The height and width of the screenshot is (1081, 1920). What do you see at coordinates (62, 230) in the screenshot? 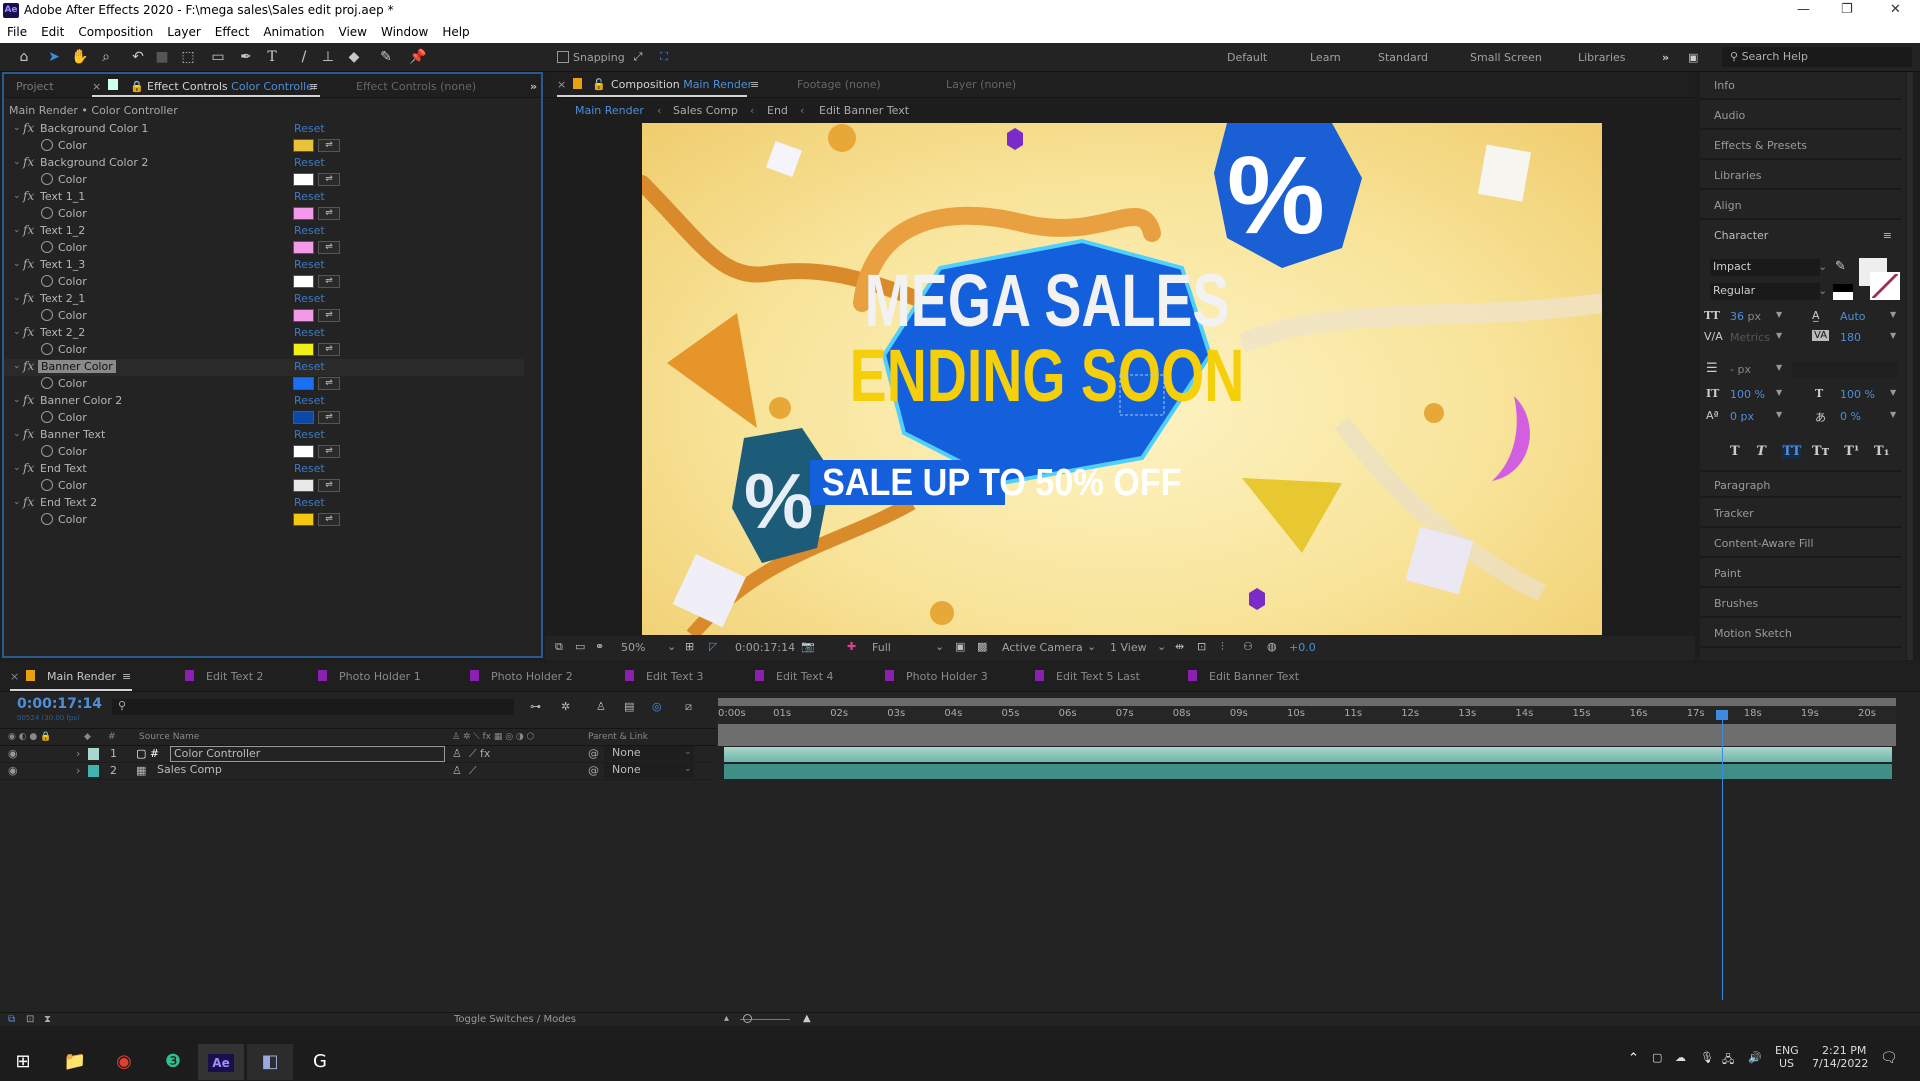
I see `effect-name: Text 1_2` at bounding box center [62, 230].